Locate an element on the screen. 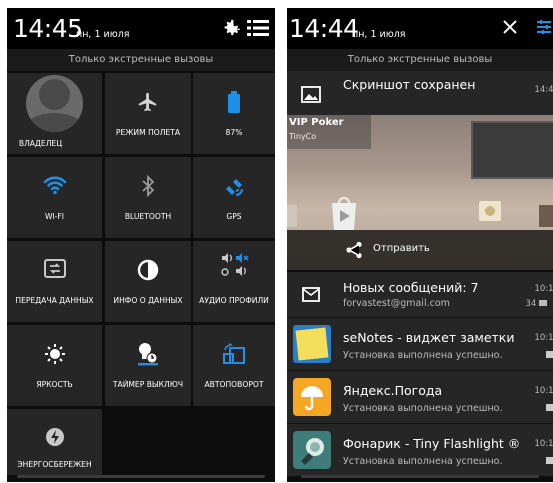  preview-title: VIP Poker is located at coordinates (316, 122).